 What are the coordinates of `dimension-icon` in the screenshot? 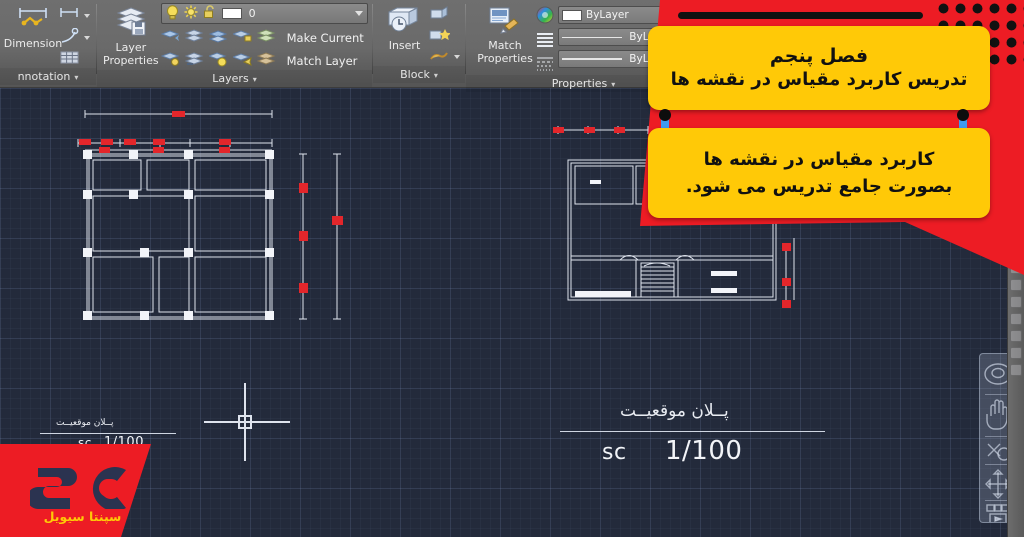 It's located at (33, 20).